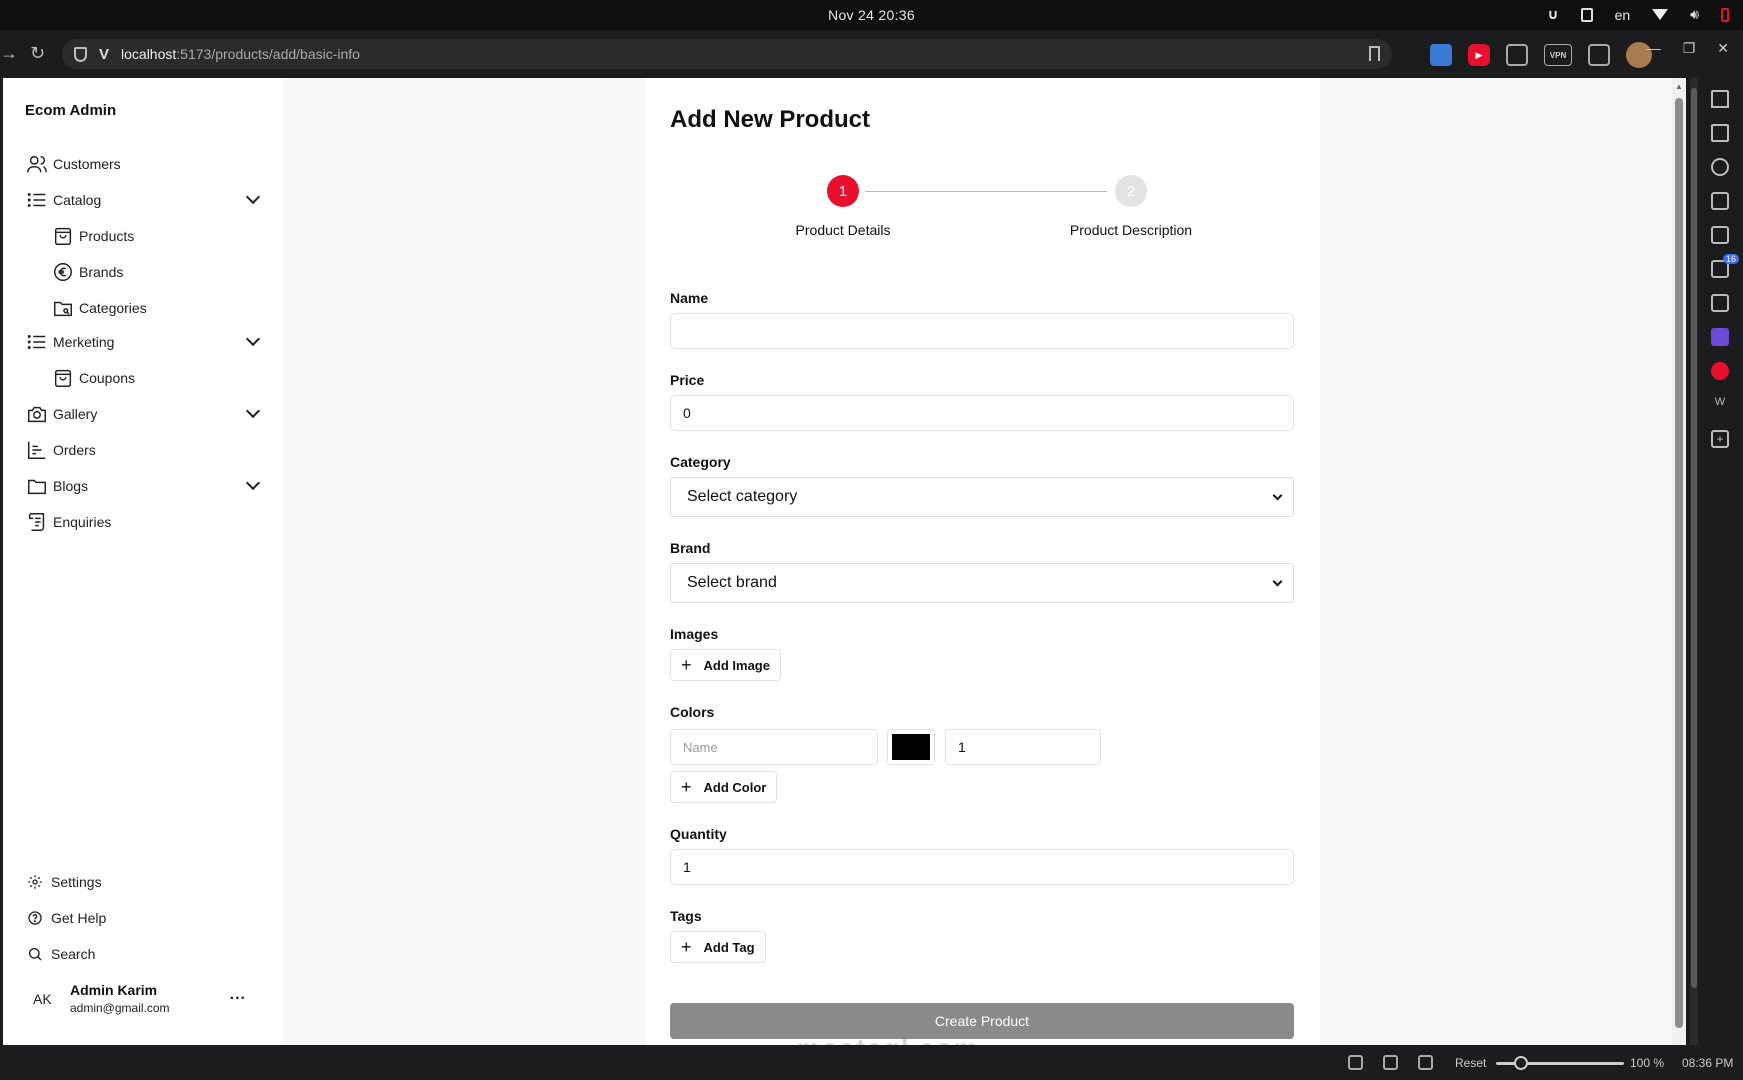  Describe the element at coordinates (986, 191) in the screenshot. I see `step-connector` at that location.